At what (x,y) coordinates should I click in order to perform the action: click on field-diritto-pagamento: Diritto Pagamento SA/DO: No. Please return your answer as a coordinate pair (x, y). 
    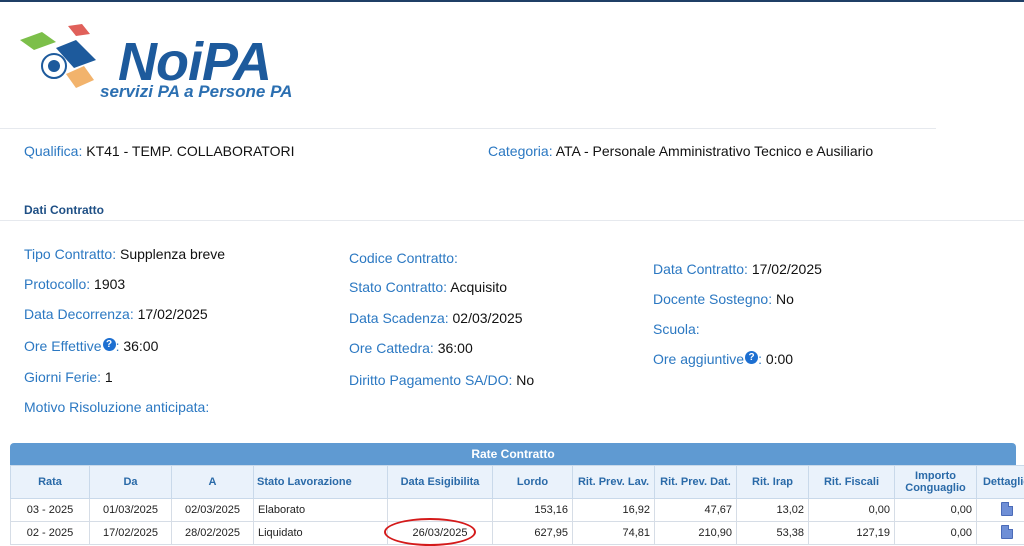
    Looking at the image, I should click on (441, 380).